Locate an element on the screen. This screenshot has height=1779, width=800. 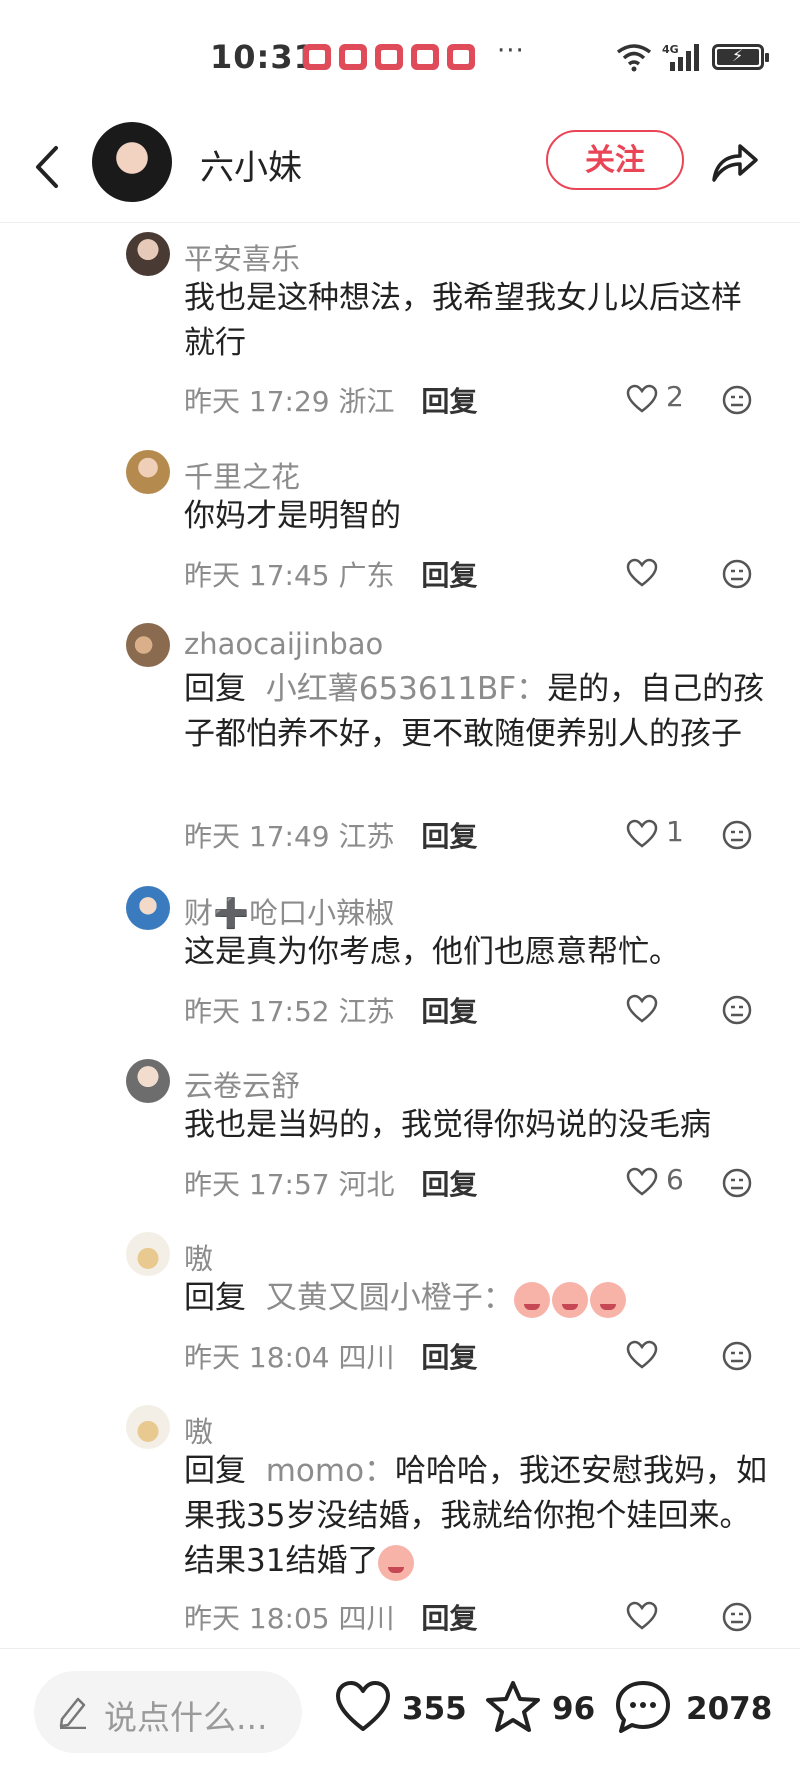
collect-count: 96 is located at coordinates (574, 1709).